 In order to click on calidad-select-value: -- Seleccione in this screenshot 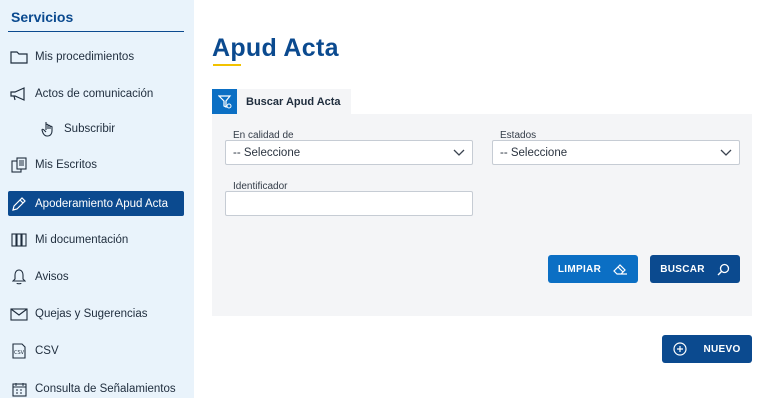, I will do `click(267, 152)`.